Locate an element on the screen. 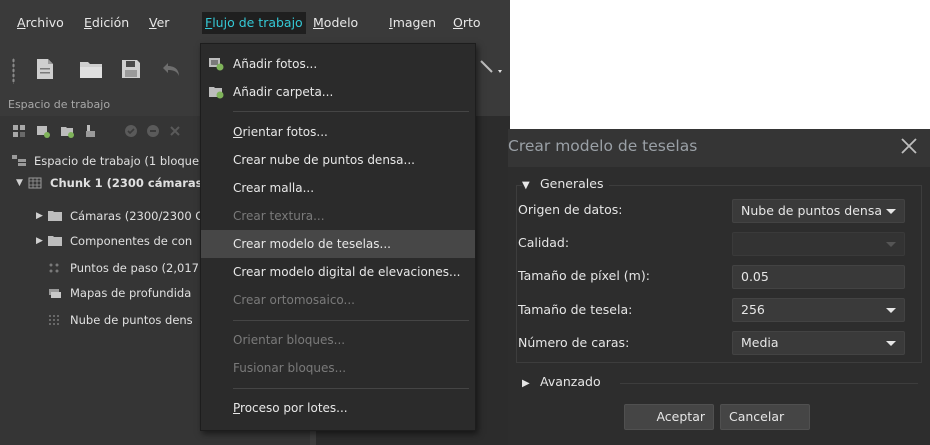 The width and height of the screenshot is (930, 445). menu-label-rest: magen is located at coordinates (414, 22).